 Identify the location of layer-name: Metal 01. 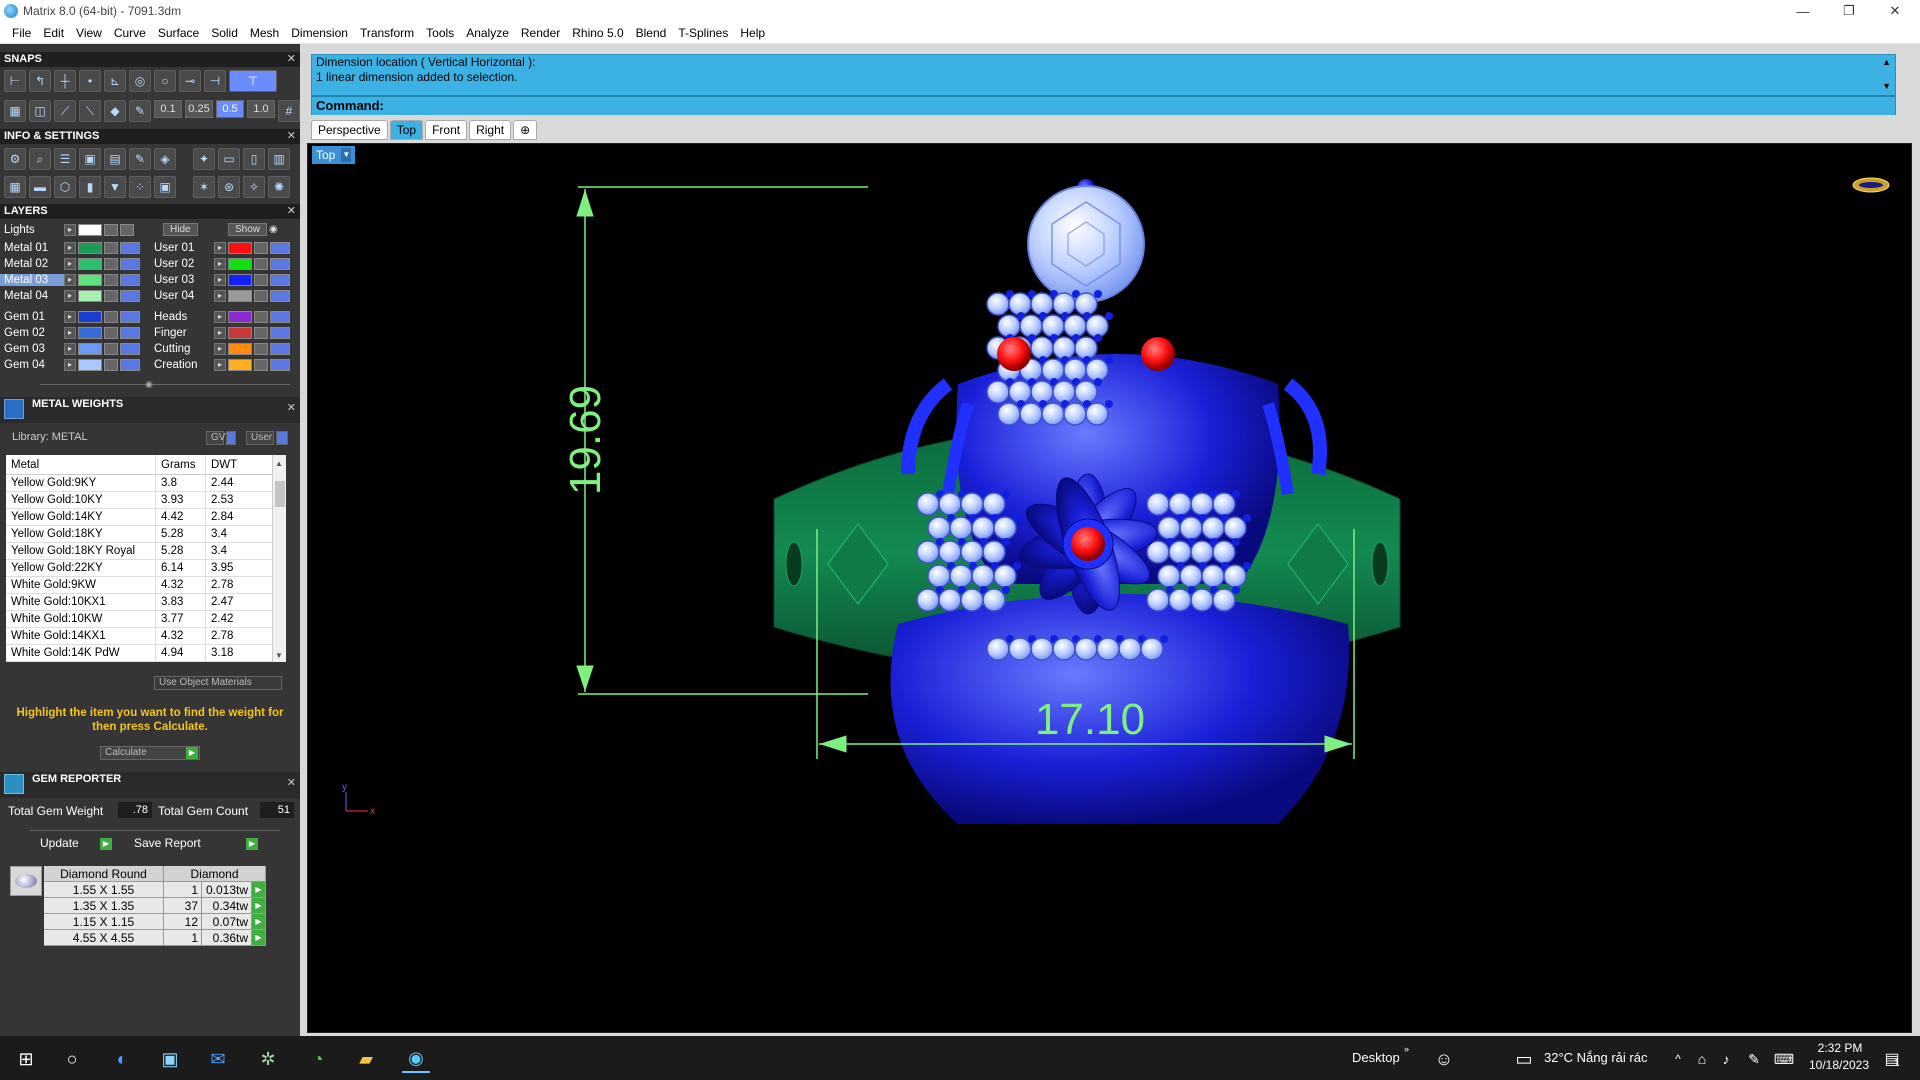
(32, 248).